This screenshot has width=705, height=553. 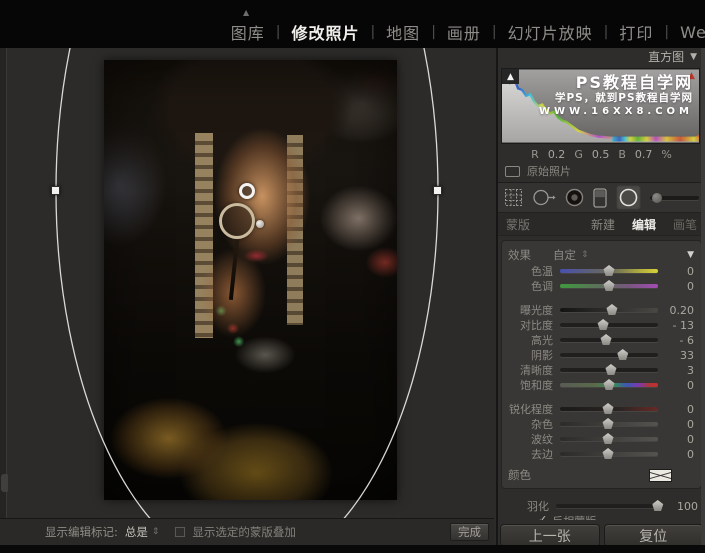 I want to click on mask-overlay-checkbox, so click(x=180, y=532).